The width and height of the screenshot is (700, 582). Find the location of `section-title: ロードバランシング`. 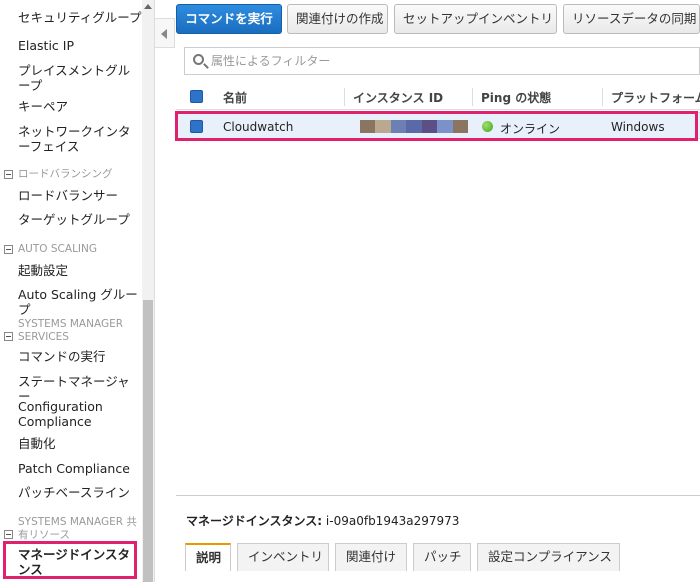

section-title: ロードバランシング is located at coordinates (65, 174).